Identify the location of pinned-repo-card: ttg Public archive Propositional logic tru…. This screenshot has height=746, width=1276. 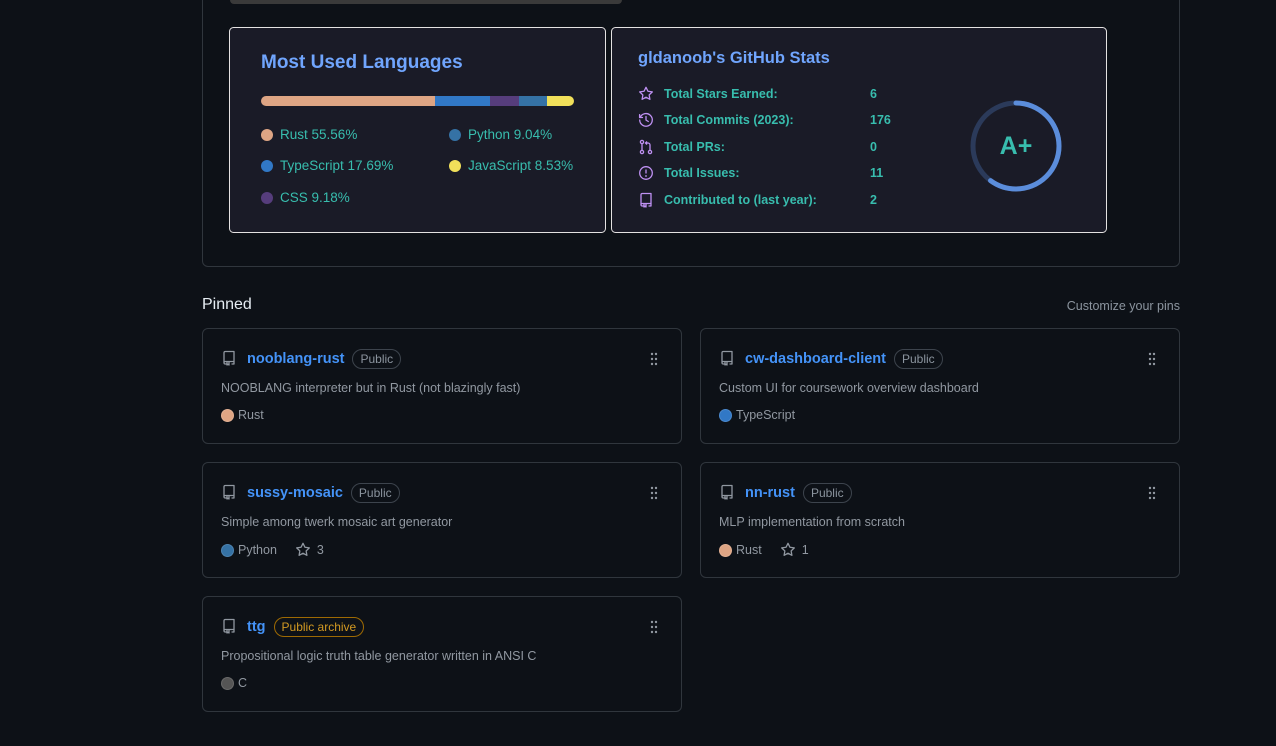
(442, 654).